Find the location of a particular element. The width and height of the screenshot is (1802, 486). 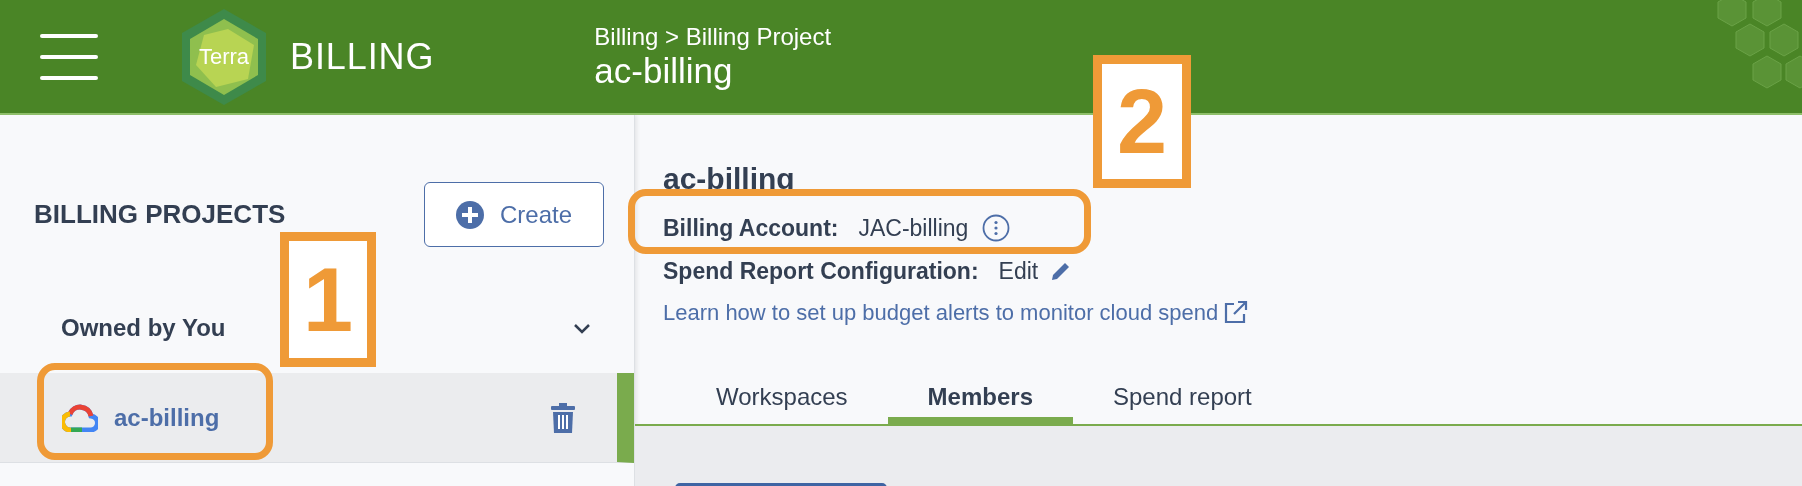

annotation-number: 1 is located at coordinates (328, 299).